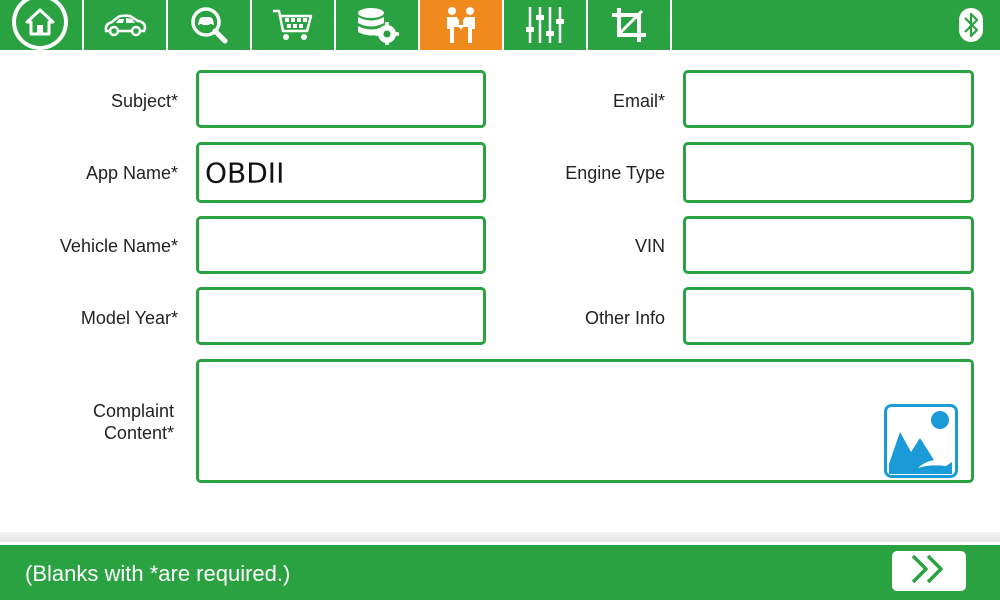 The height and width of the screenshot is (600, 1000). I want to click on other-info-label: Other Info, so click(624, 318).